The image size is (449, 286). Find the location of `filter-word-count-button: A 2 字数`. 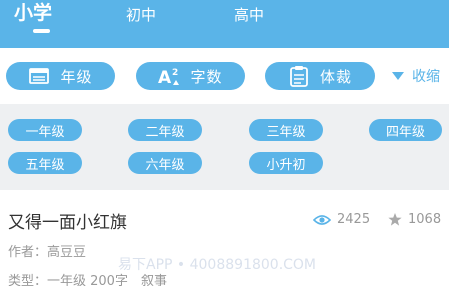

filter-word-count-button: A 2 字数 is located at coordinates (190, 76).